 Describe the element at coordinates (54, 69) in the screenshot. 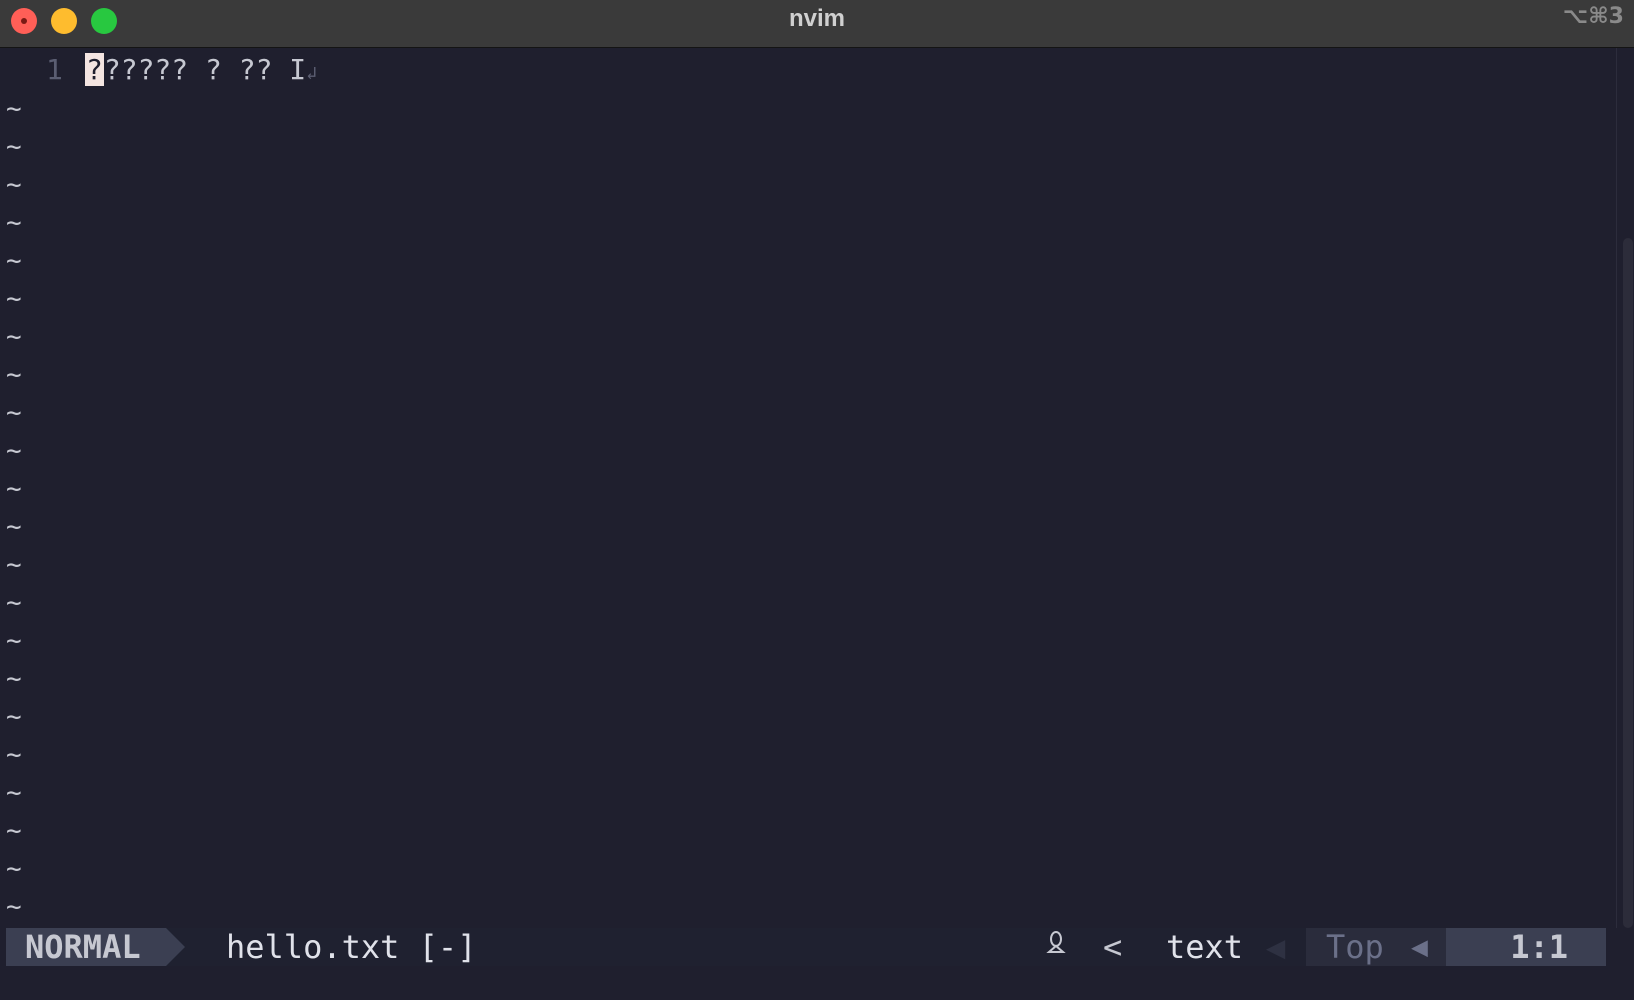

I see `line-number: 1` at that location.